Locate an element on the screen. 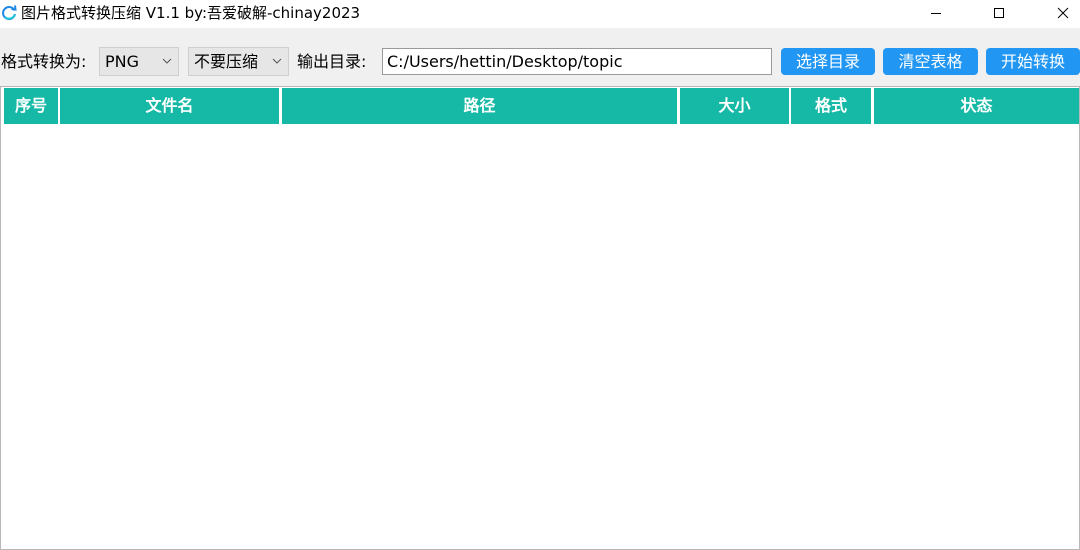  close-icon is located at coordinates (1063, 13).